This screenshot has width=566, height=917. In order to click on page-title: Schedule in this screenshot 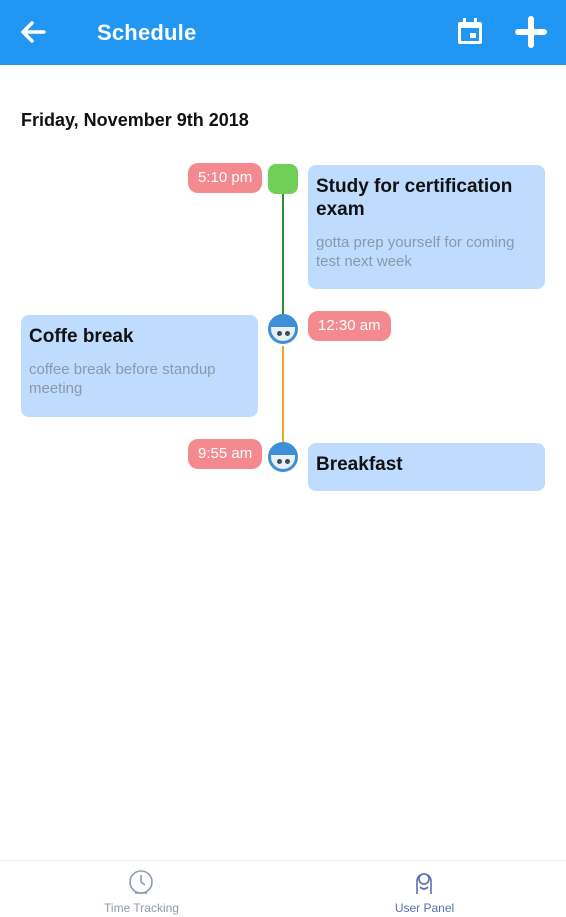, I will do `click(147, 32)`.